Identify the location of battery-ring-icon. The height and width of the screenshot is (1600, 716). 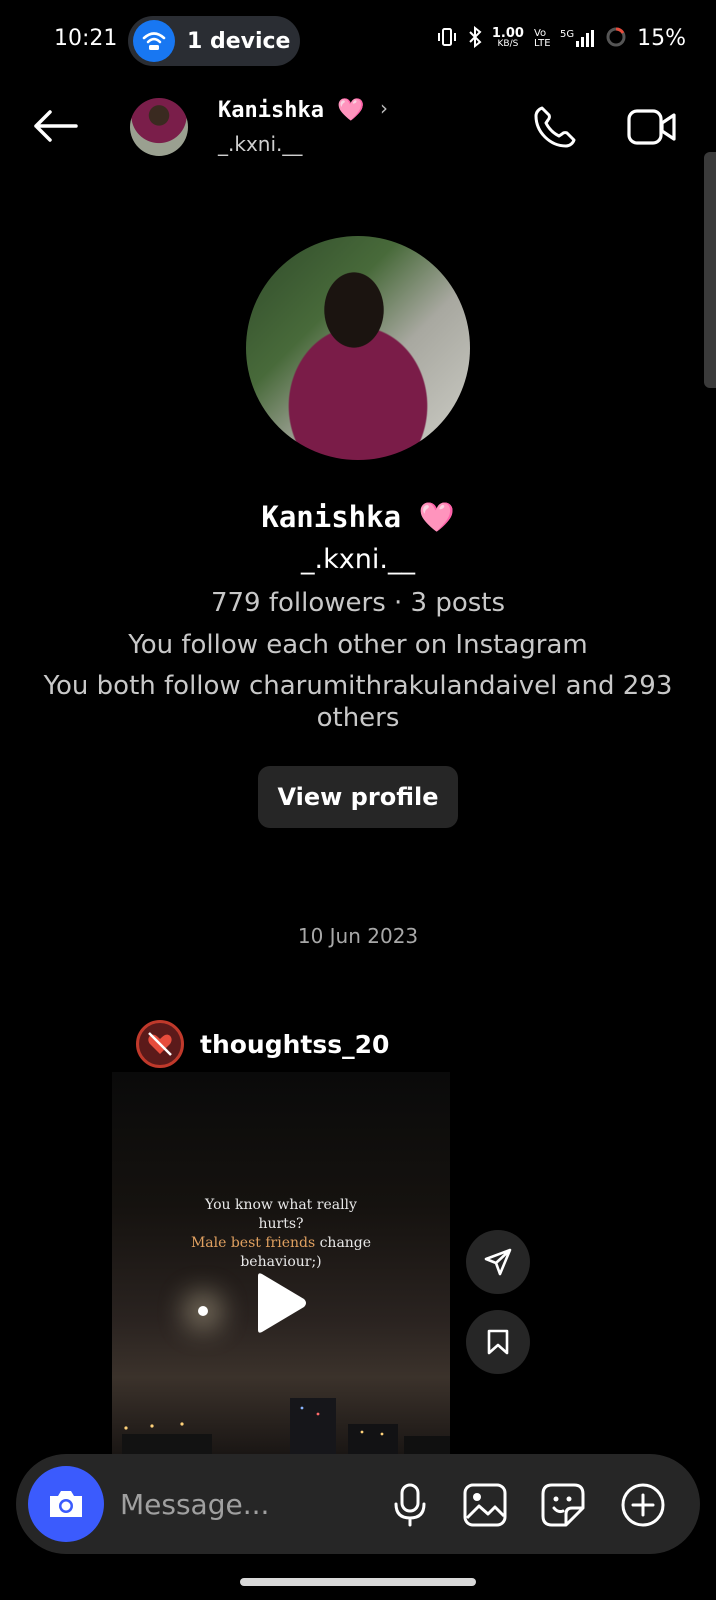
(616, 38).